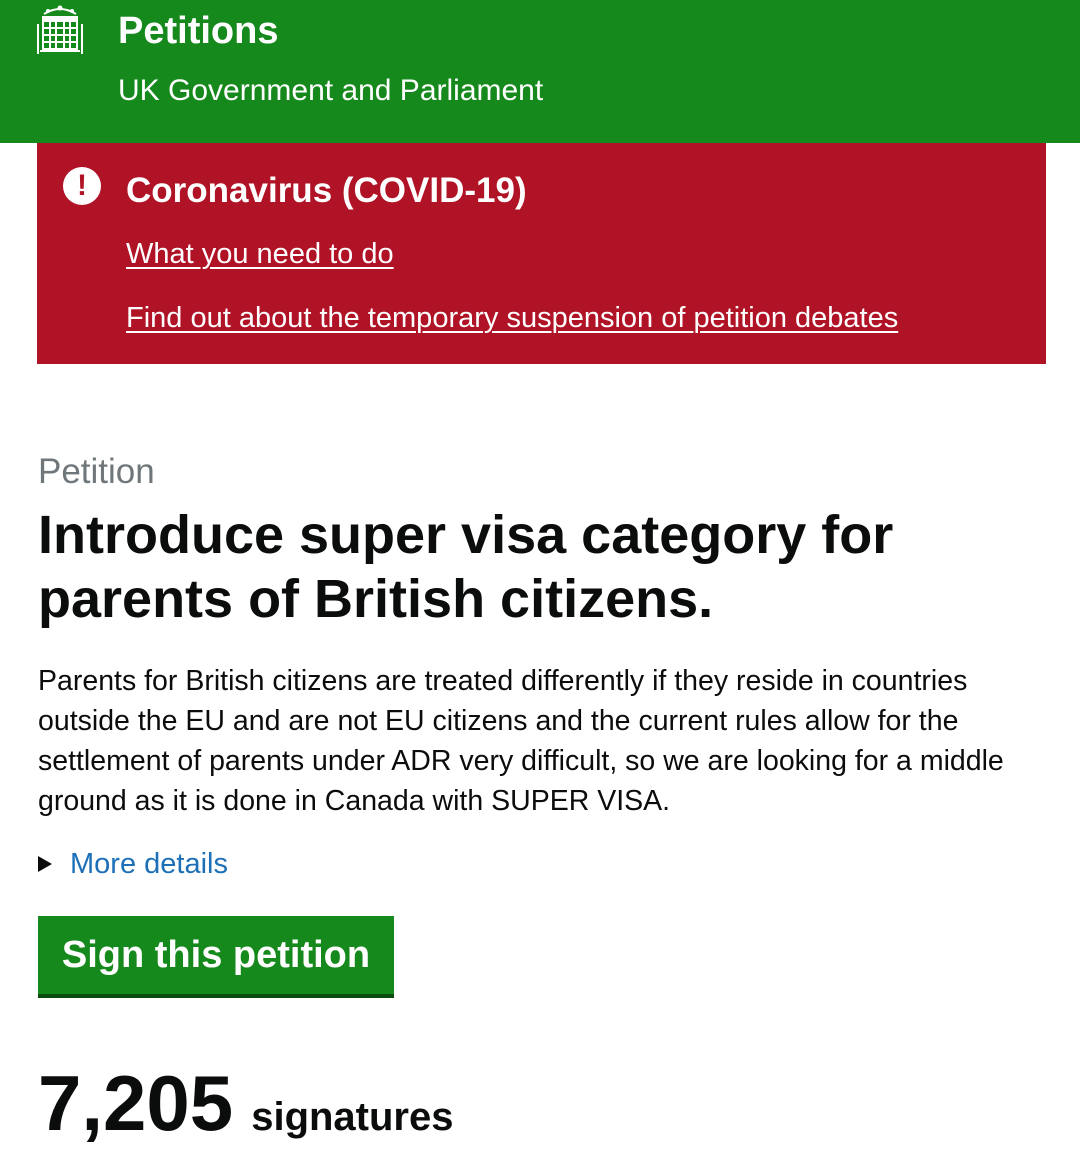 The image size is (1080, 1171). Describe the element at coordinates (246, 1114) in the screenshot. I see `signature-count: 7,205 signatures` at that location.